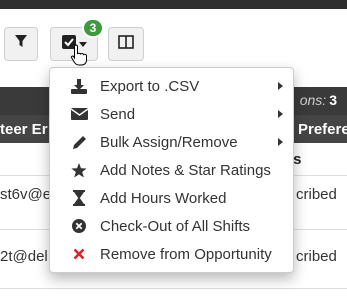 This screenshot has width=347, height=308. What do you see at coordinates (79, 226) in the screenshot?
I see `circle-x-icon` at bounding box center [79, 226].